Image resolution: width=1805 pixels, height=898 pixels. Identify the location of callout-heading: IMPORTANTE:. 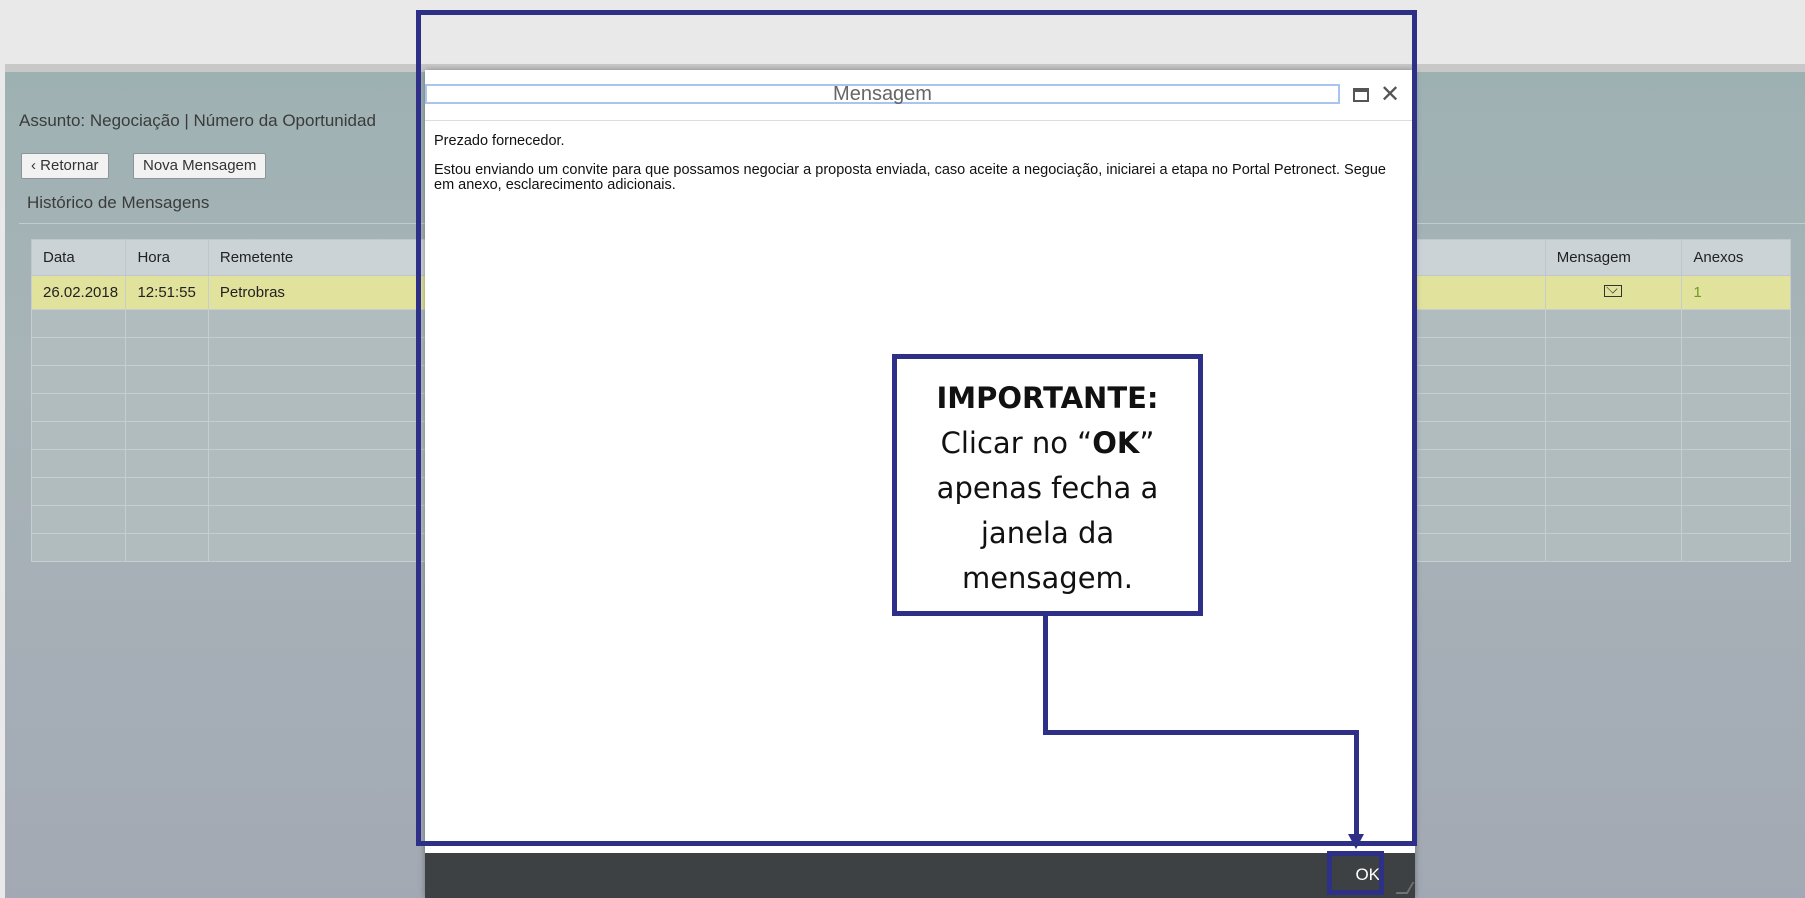
(1047, 398).